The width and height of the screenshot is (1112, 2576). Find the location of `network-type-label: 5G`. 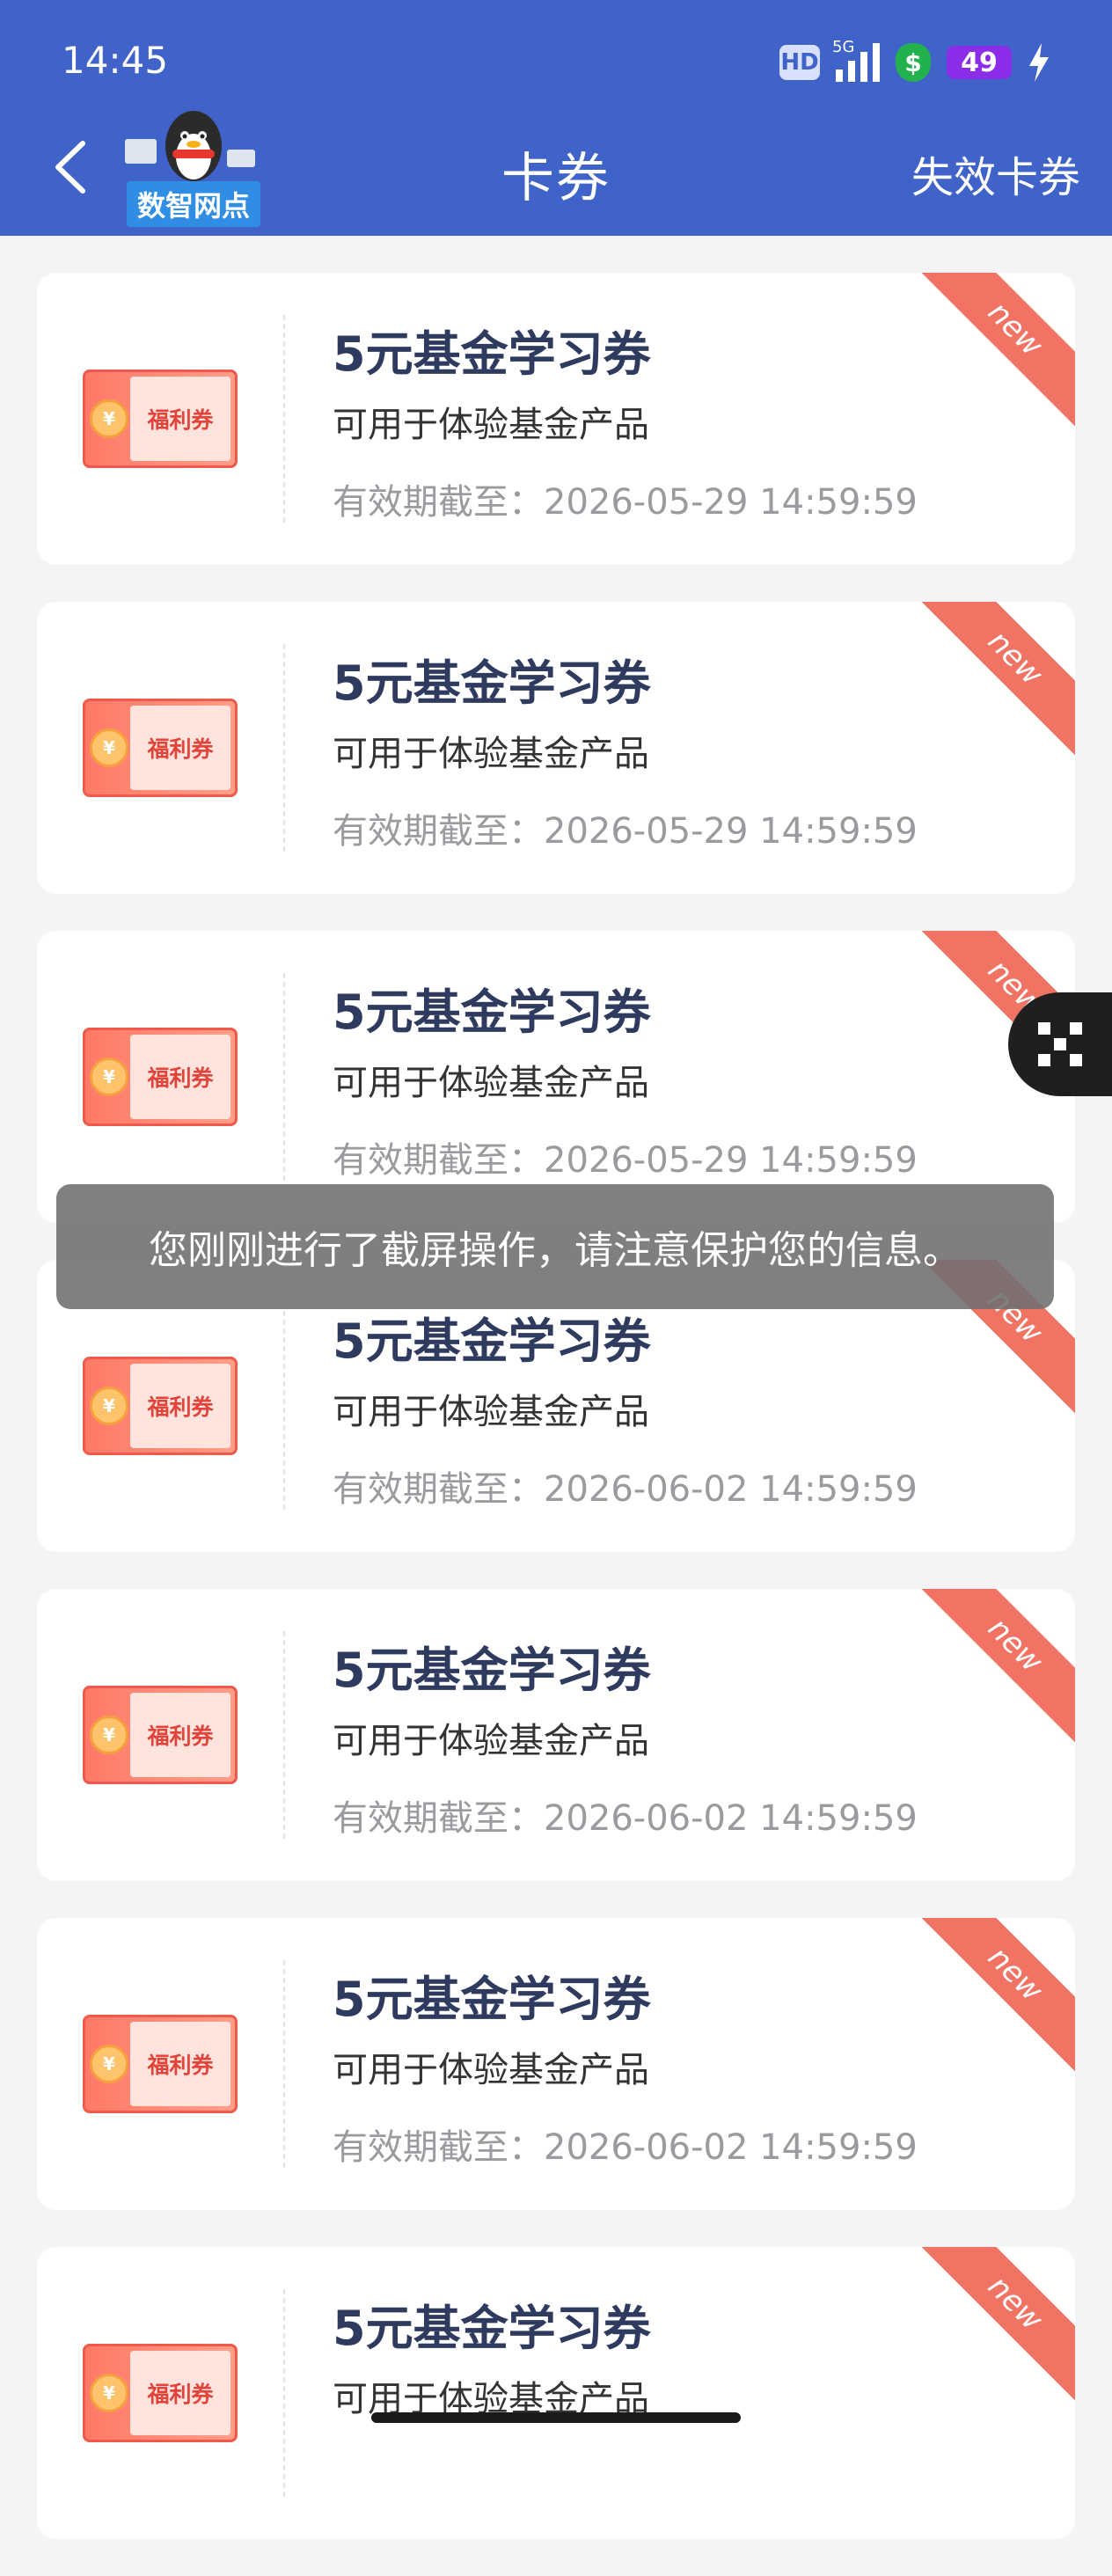

network-type-label: 5G is located at coordinates (844, 47).